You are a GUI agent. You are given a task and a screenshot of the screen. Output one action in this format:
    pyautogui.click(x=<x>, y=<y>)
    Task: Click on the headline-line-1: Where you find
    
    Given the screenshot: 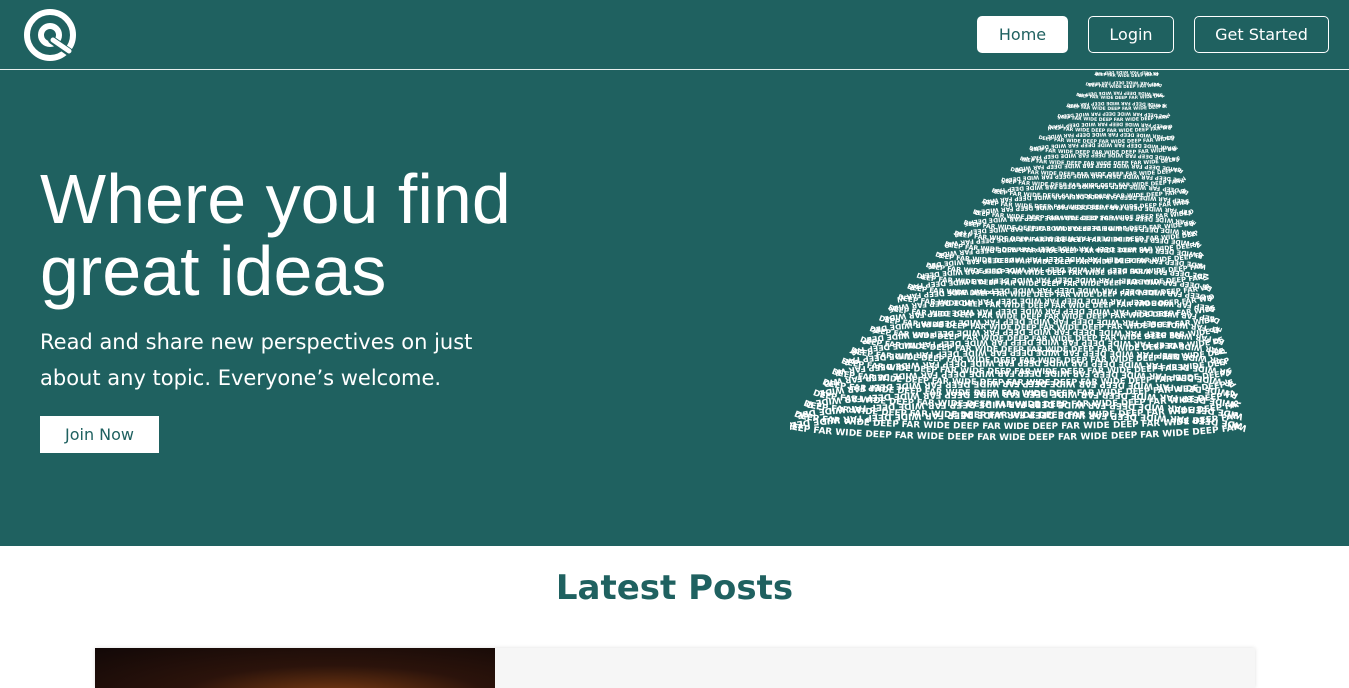 What is the action you would take?
    pyautogui.click(x=275, y=199)
    